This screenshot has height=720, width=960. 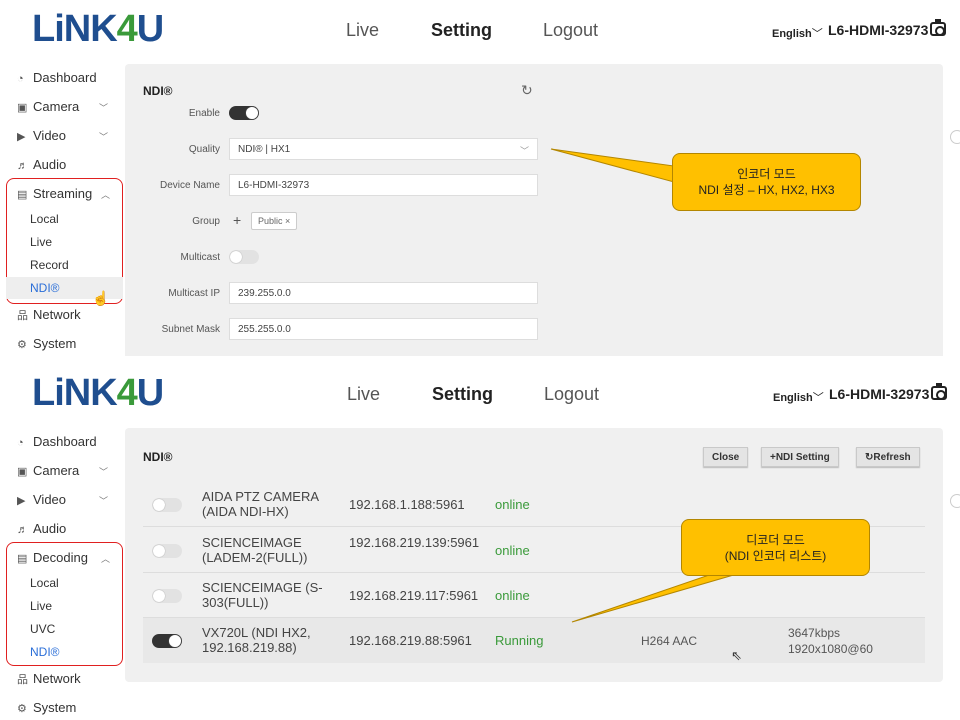 I want to click on decoder-callout: 디코더 모드 (NDI 인코더 리스트), so click(x=775, y=547).